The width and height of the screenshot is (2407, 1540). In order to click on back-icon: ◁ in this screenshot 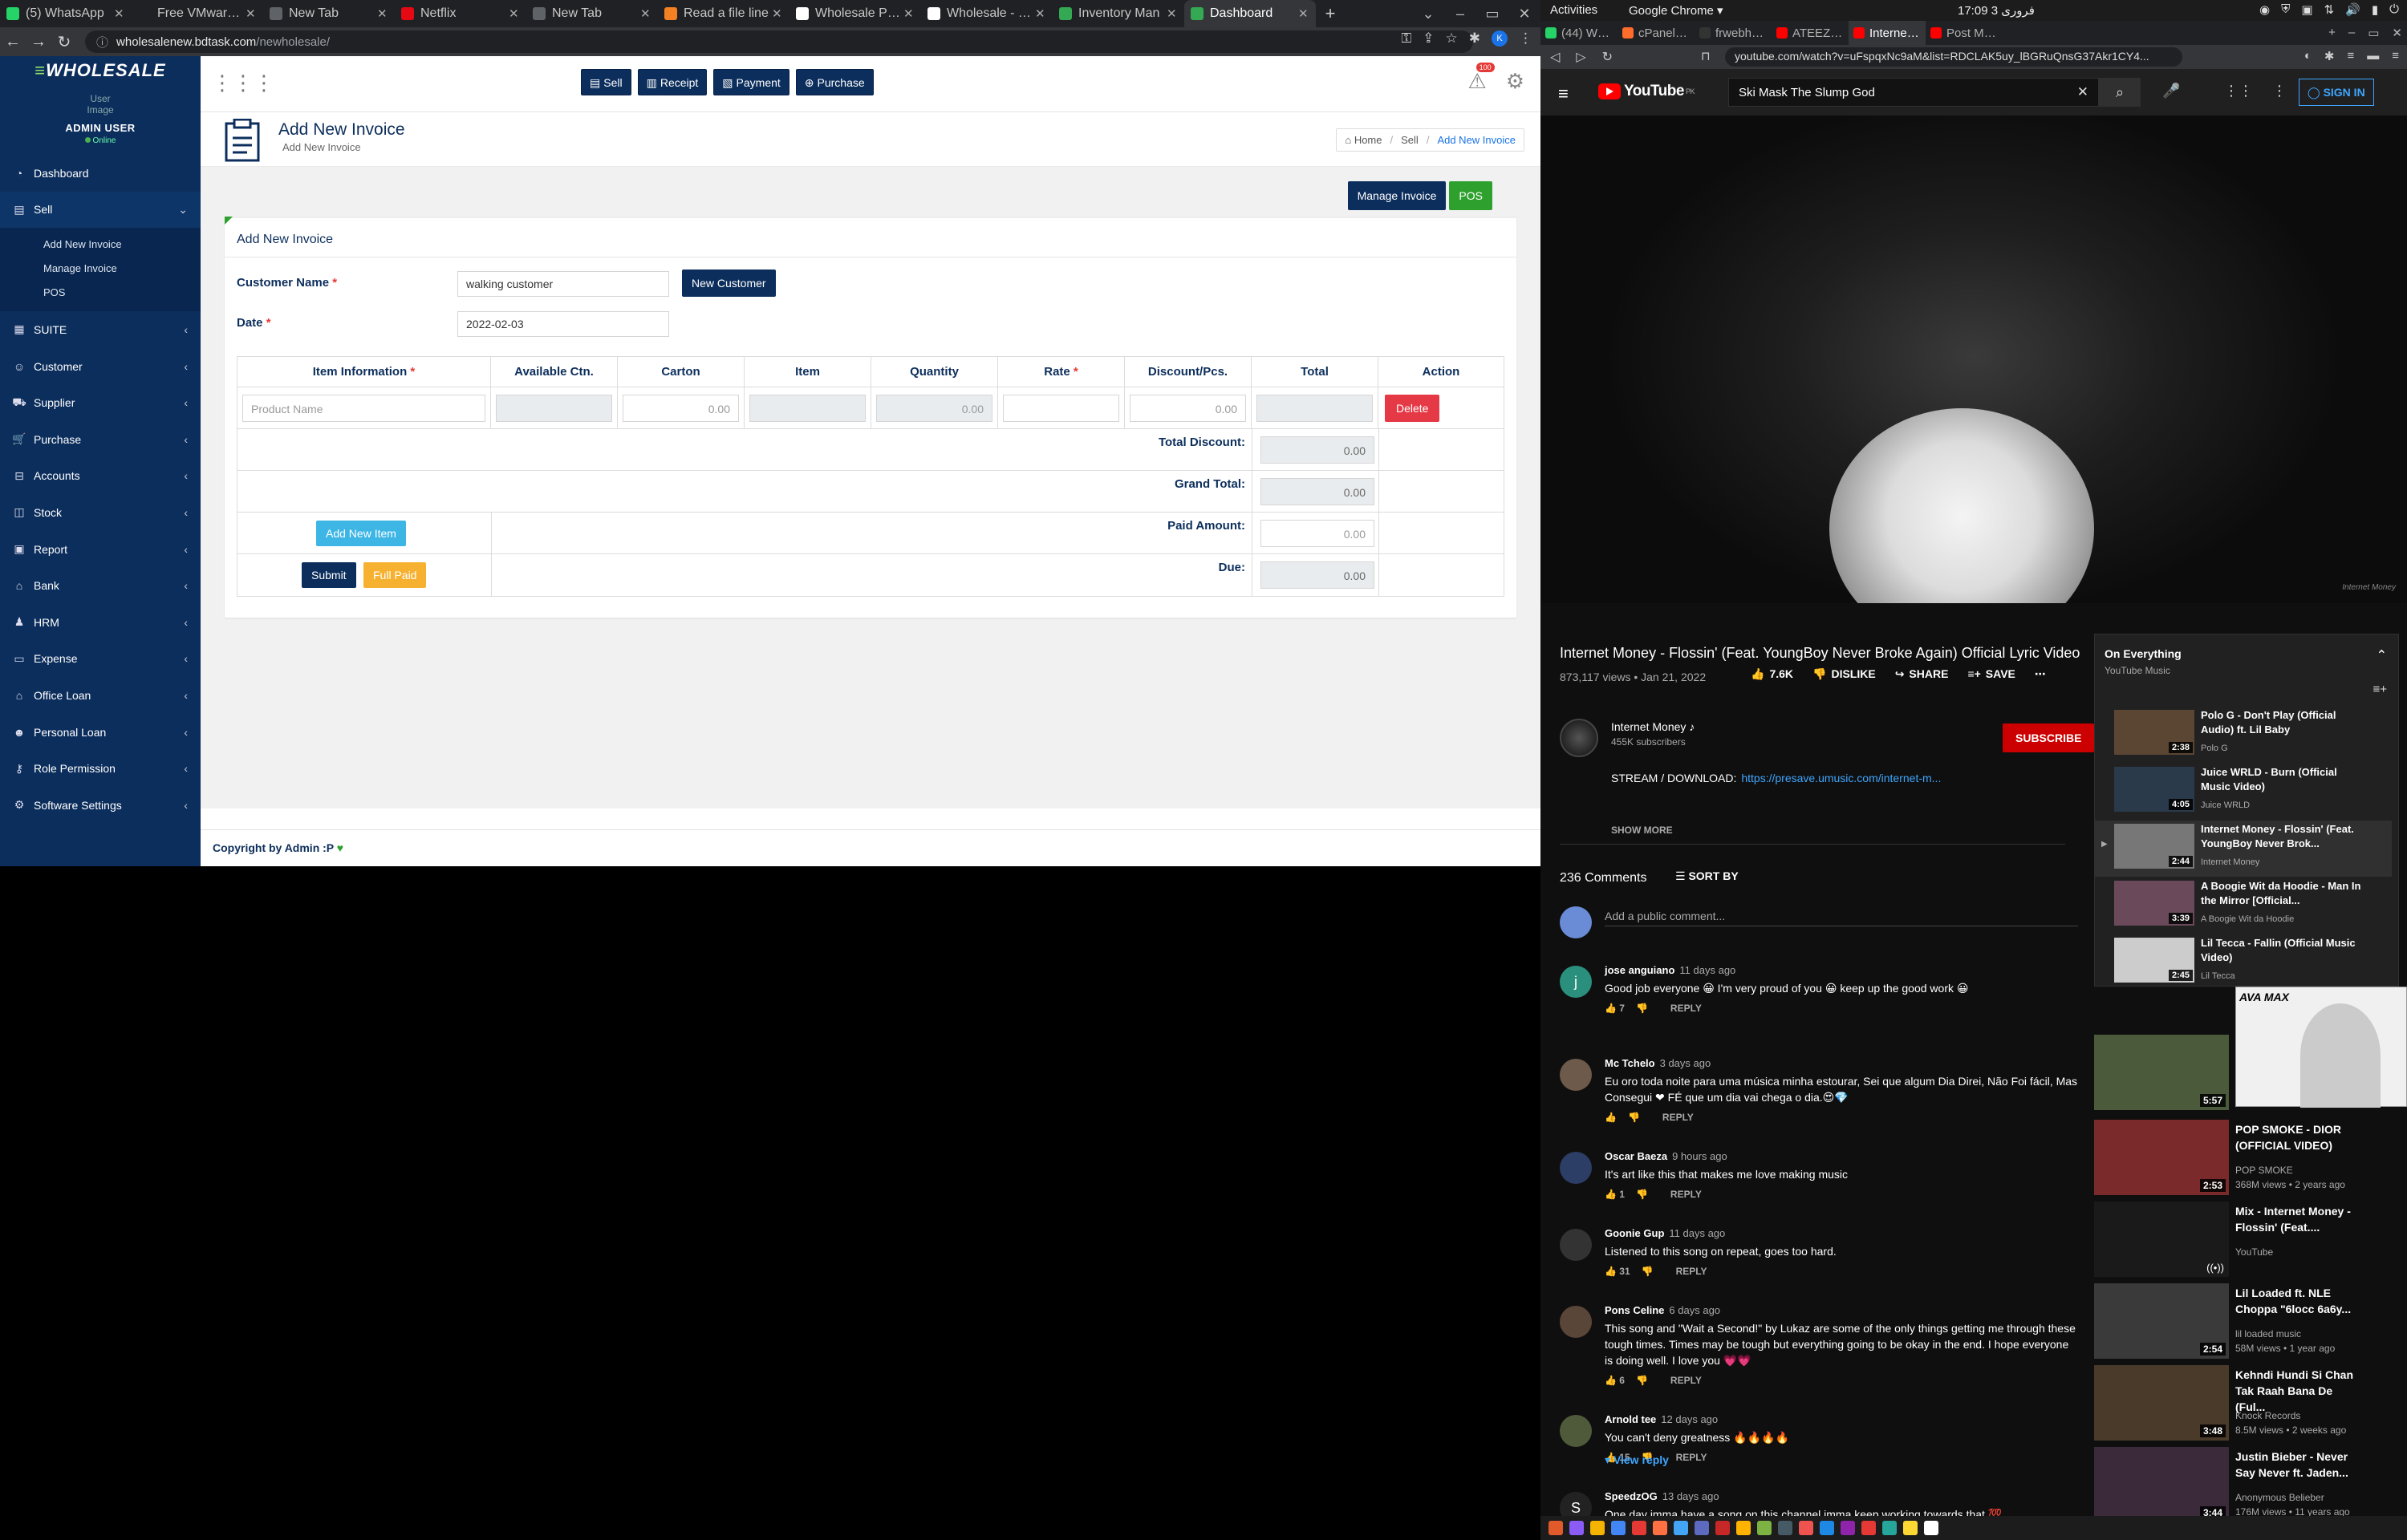, I will do `click(1555, 57)`.